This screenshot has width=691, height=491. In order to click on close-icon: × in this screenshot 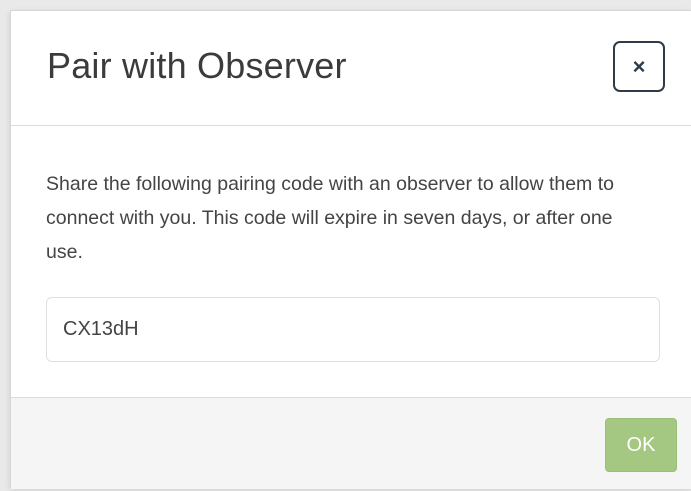, I will do `click(639, 66)`.